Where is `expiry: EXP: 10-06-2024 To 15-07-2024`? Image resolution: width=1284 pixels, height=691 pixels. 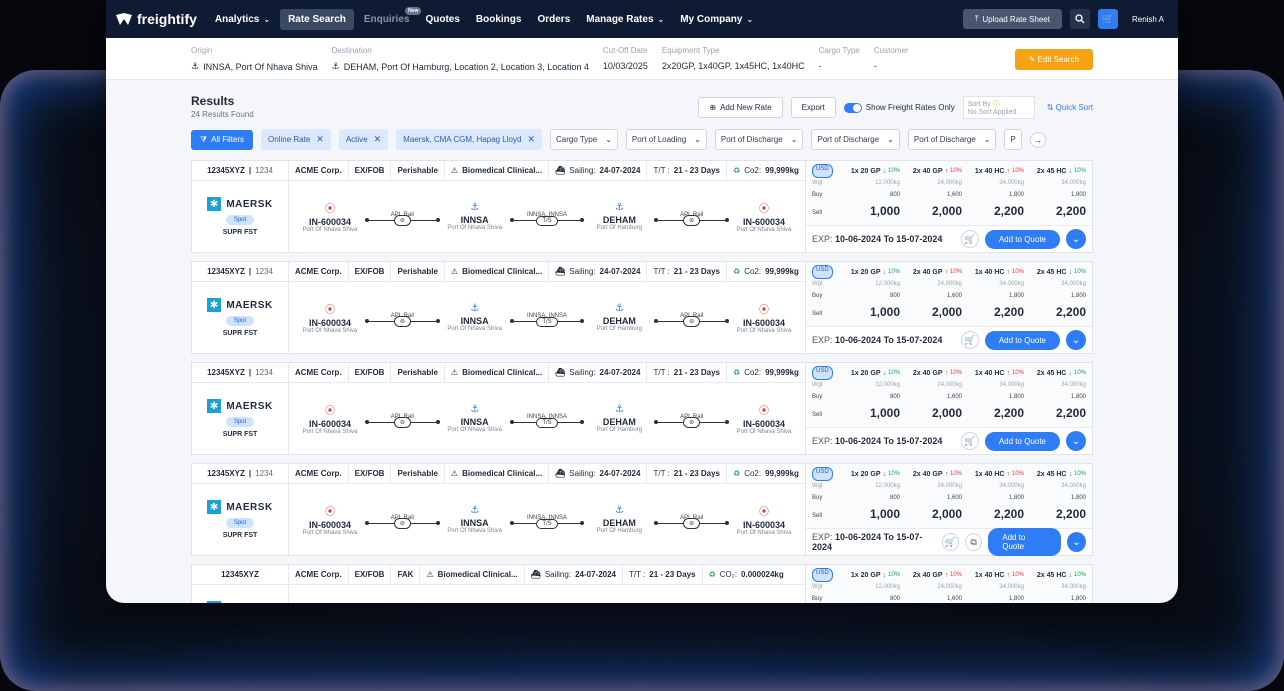 expiry: EXP: 10-06-2024 To 15-07-2024 is located at coordinates (874, 542).